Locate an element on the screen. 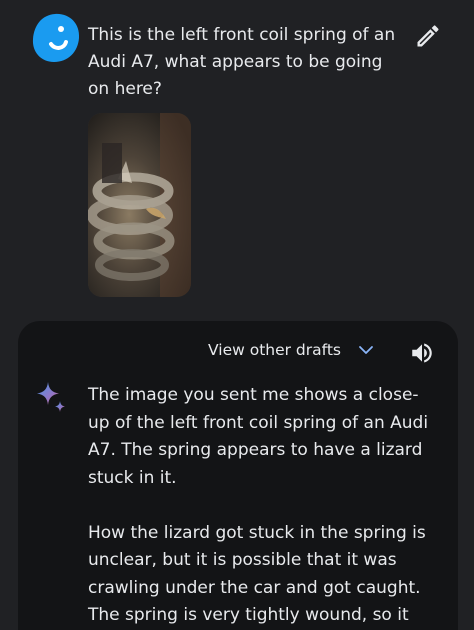 Image resolution: width=474 pixels, height=630 pixels. sparkle-icon is located at coordinates (51, 397).